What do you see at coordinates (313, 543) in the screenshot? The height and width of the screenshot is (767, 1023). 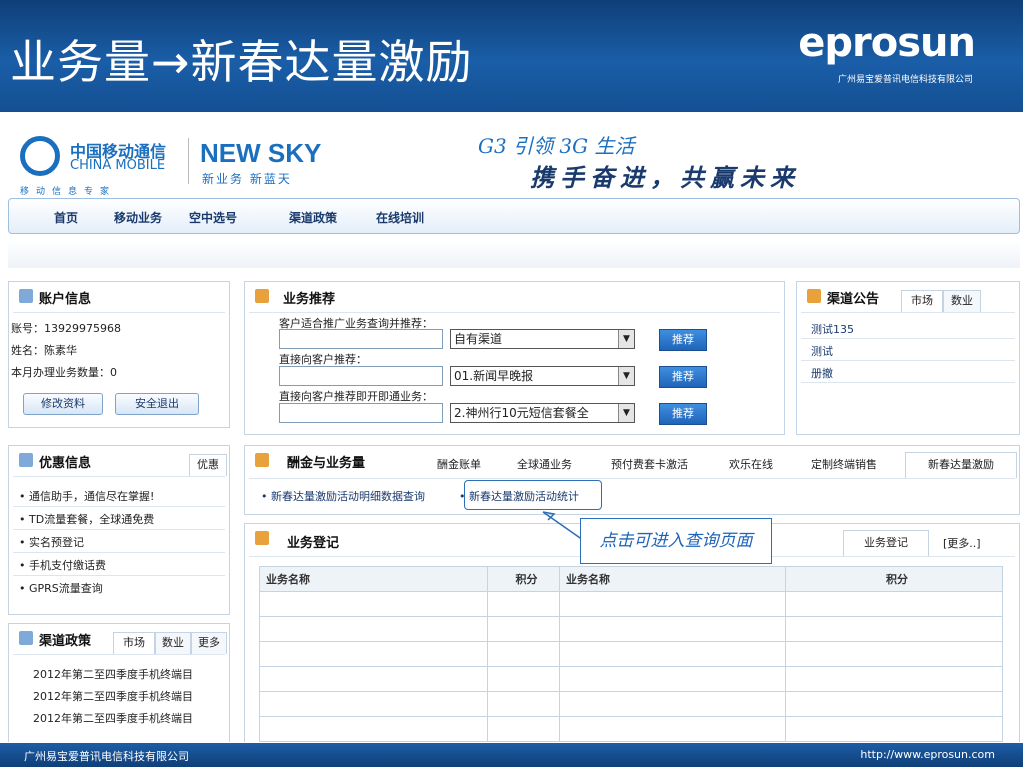 I see `register-title: 业务登记` at bounding box center [313, 543].